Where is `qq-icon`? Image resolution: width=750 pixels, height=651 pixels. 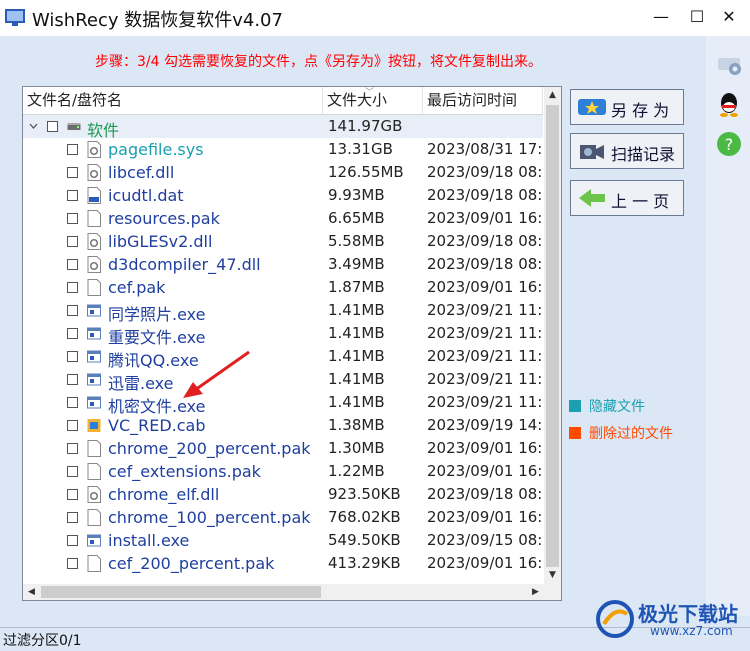 qq-icon is located at coordinates (729, 104).